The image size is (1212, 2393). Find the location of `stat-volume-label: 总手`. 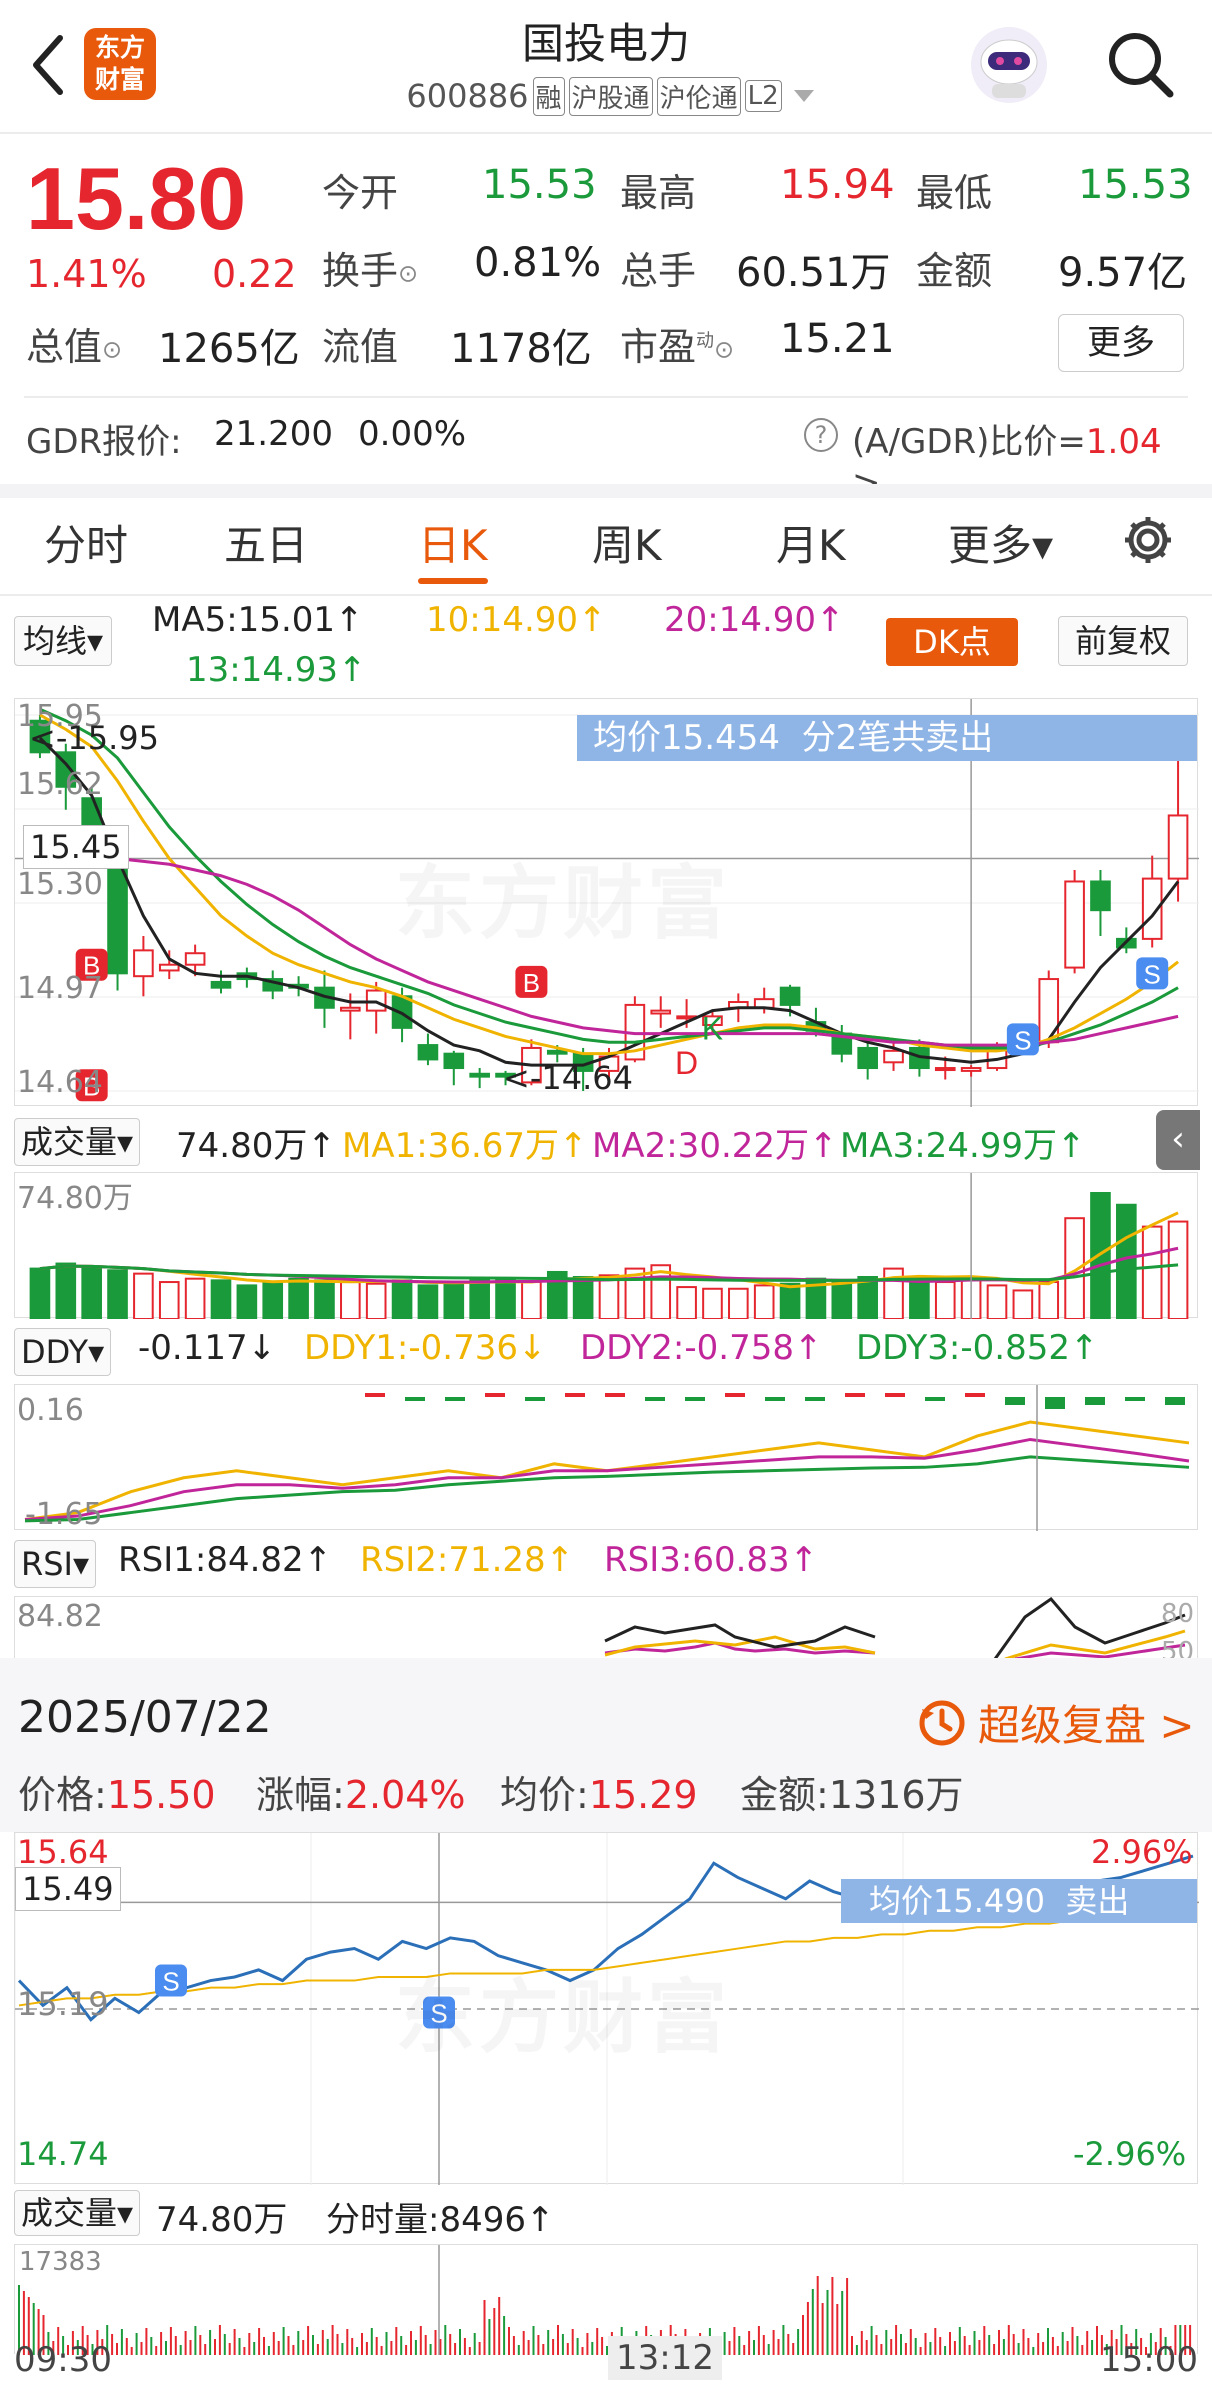

stat-volume-label: 总手 is located at coordinates (658, 271).